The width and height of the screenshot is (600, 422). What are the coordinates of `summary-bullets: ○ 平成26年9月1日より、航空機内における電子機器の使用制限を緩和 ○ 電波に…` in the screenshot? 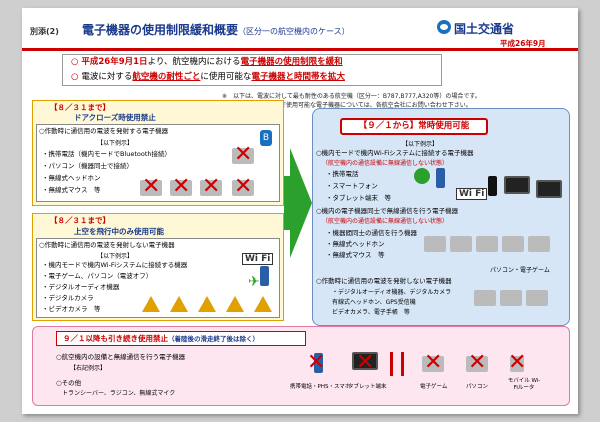 It's located at (252, 70).